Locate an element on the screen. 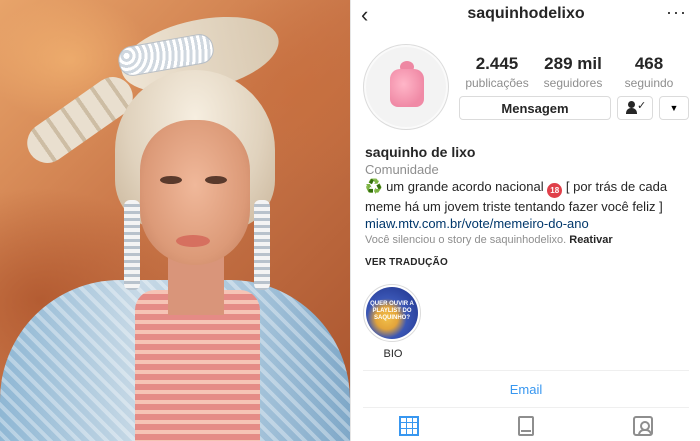 This screenshot has width=700, height=441. top-bar: ‹ saquinhodelixo ··· is located at coordinates (525, 15).